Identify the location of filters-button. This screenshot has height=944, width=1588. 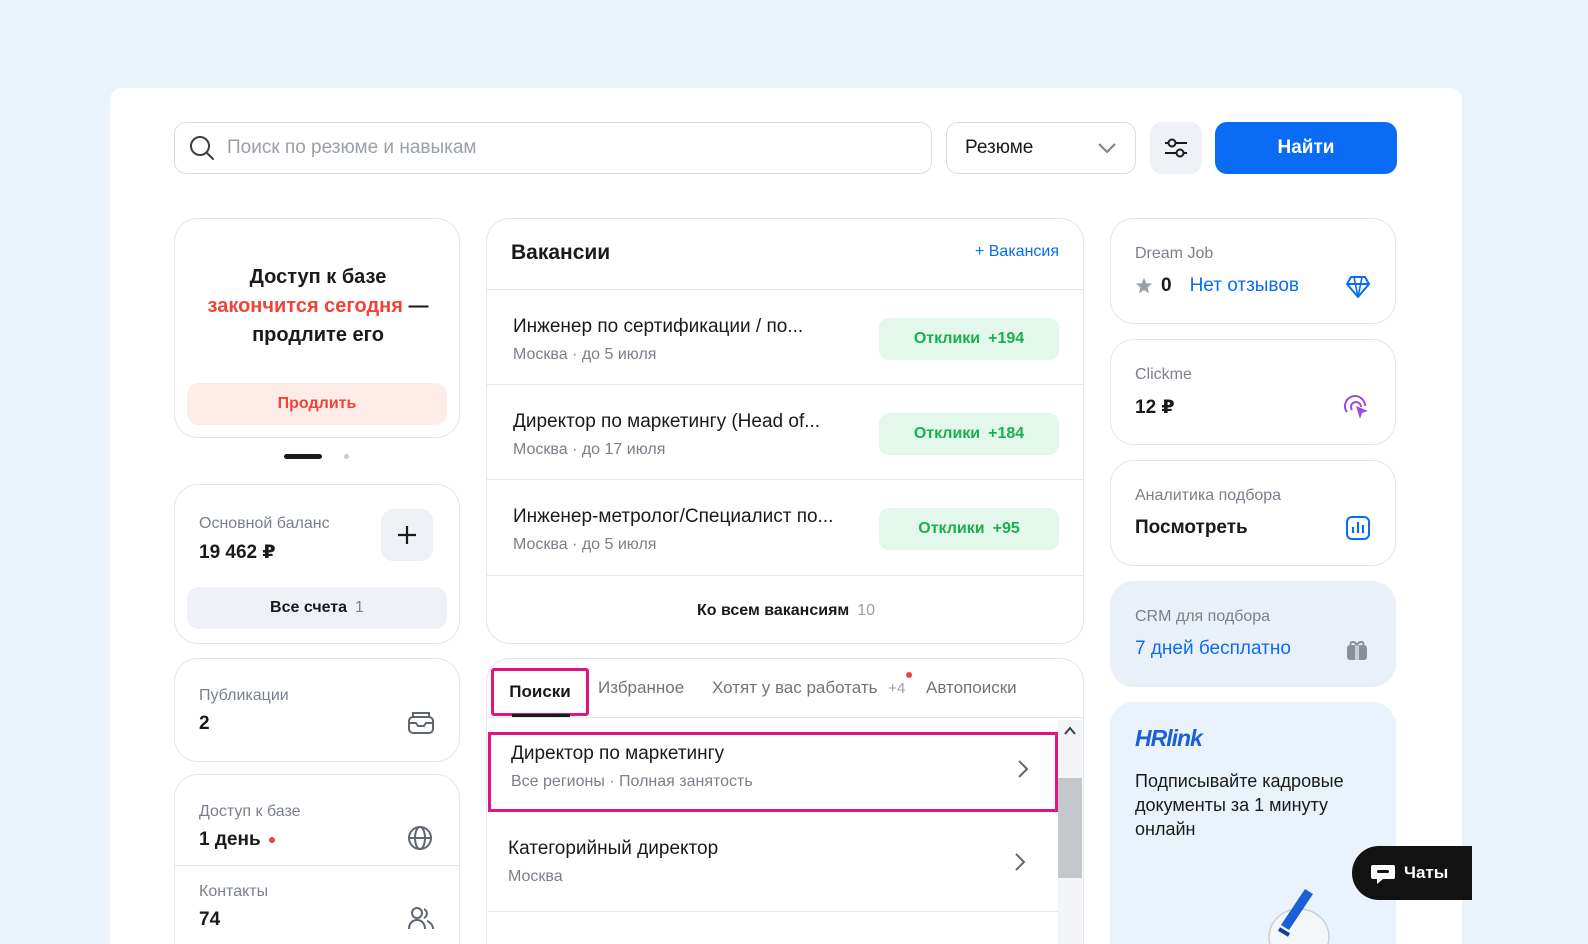
(1176, 148).